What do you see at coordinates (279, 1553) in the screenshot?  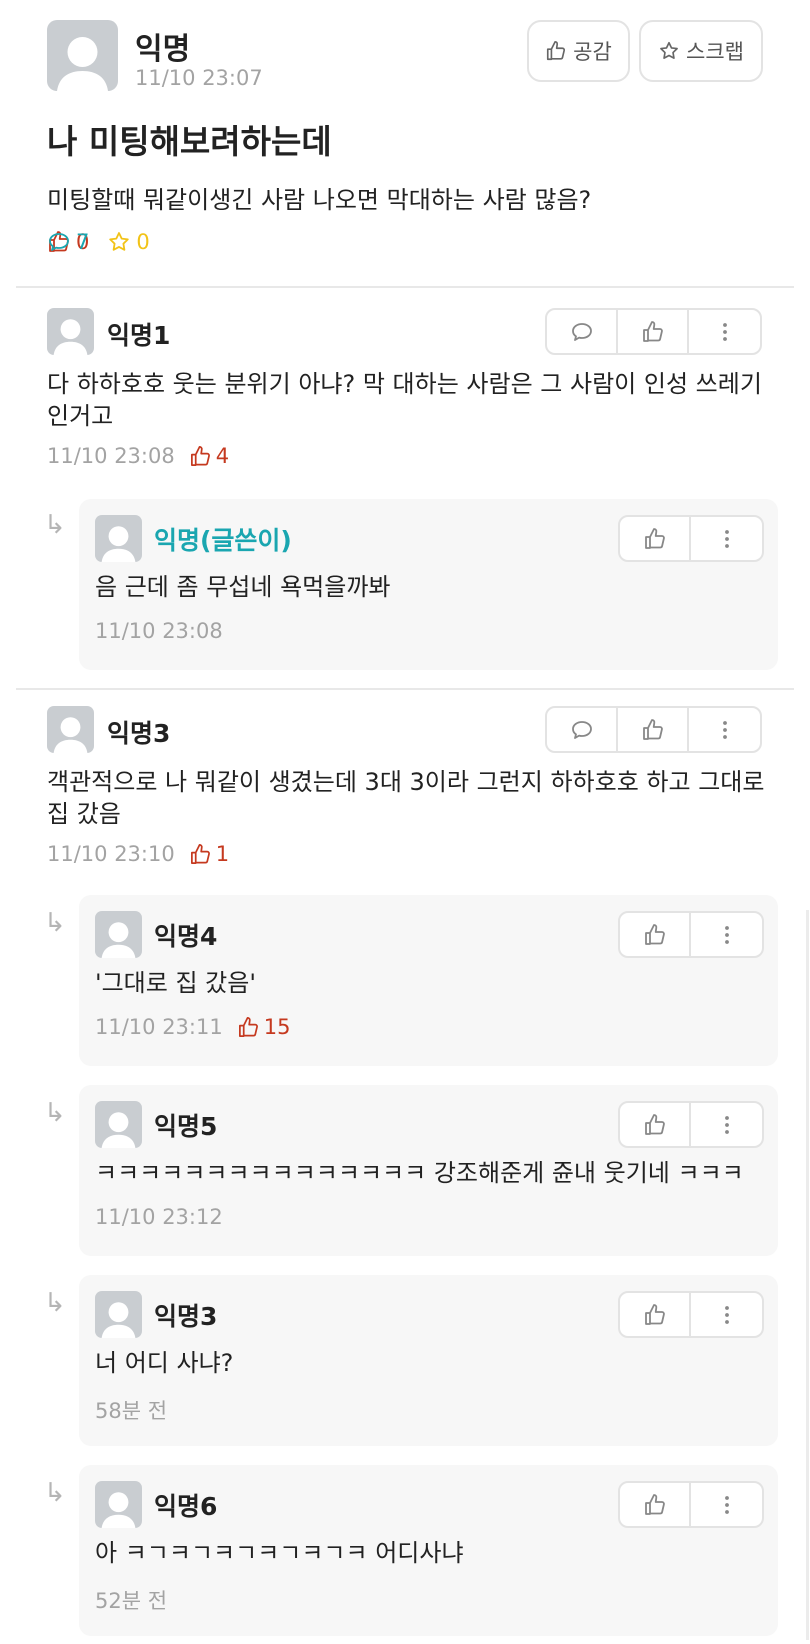 I see `reply-text: 아 ㅋㄱㅋㄱㅋㄱㅋㄱㅋㄱㅋ 어디사냐` at bounding box center [279, 1553].